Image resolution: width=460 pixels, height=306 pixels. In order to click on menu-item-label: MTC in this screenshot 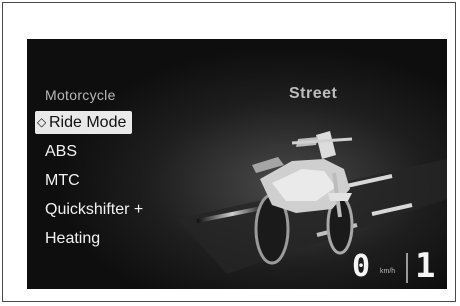, I will do `click(62, 180)`.